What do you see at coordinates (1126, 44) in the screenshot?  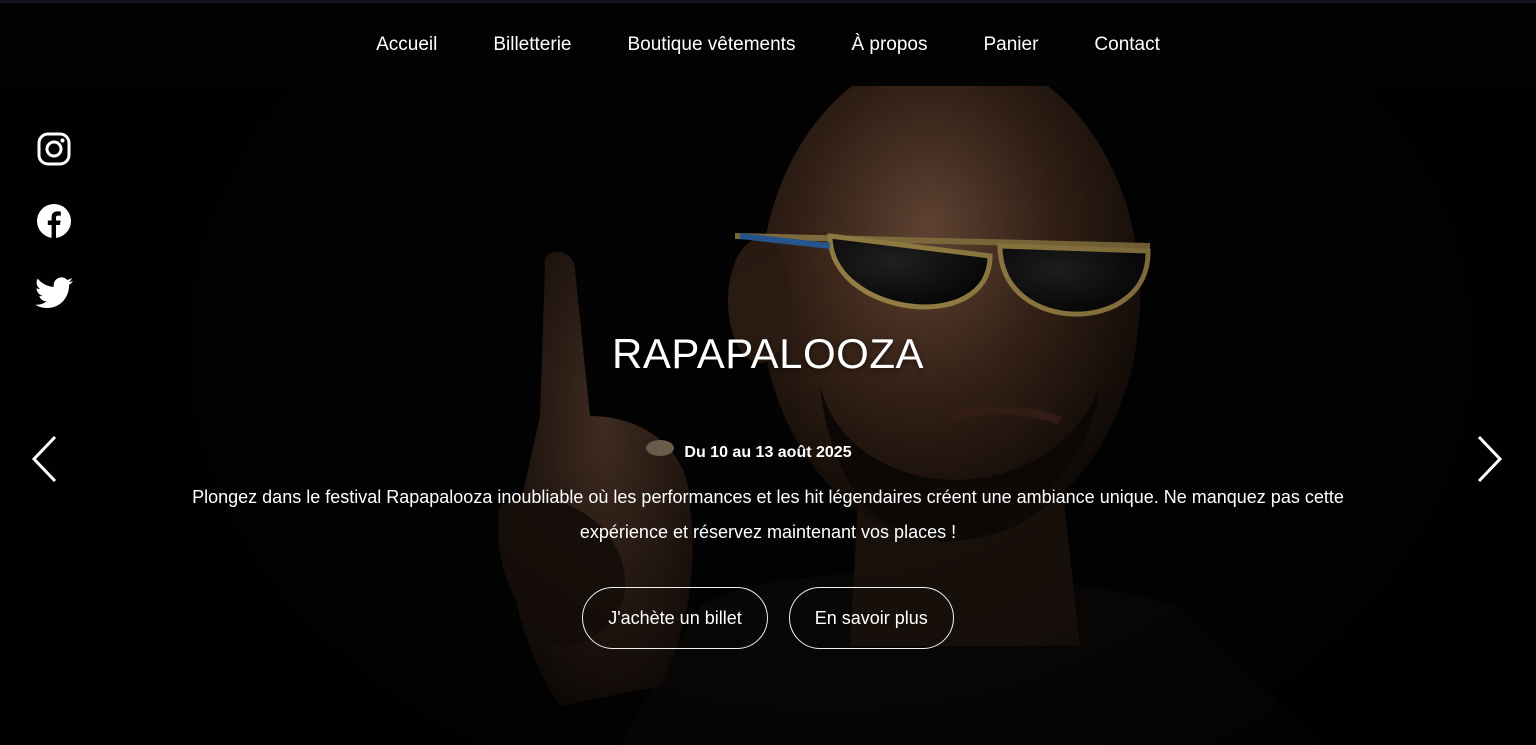 I see `nav-item-contact: Contact` at bounding box center [1126, 44].